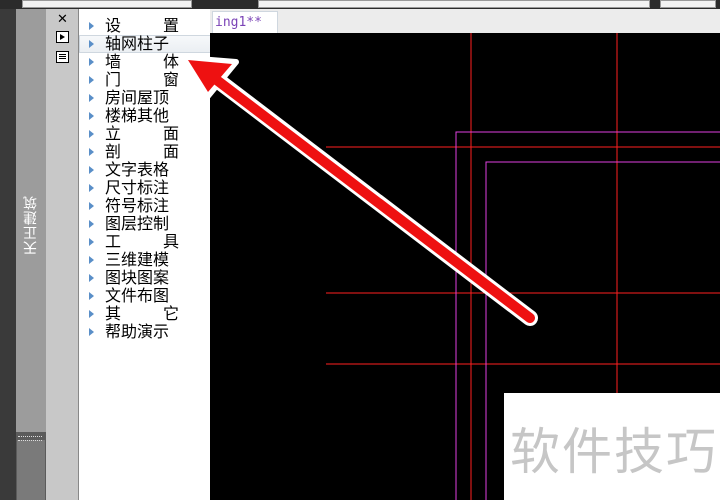 The height and width of the screenshot is (500, 720). I want to click on watermark-text: 软件技巧, so click(614, 452).